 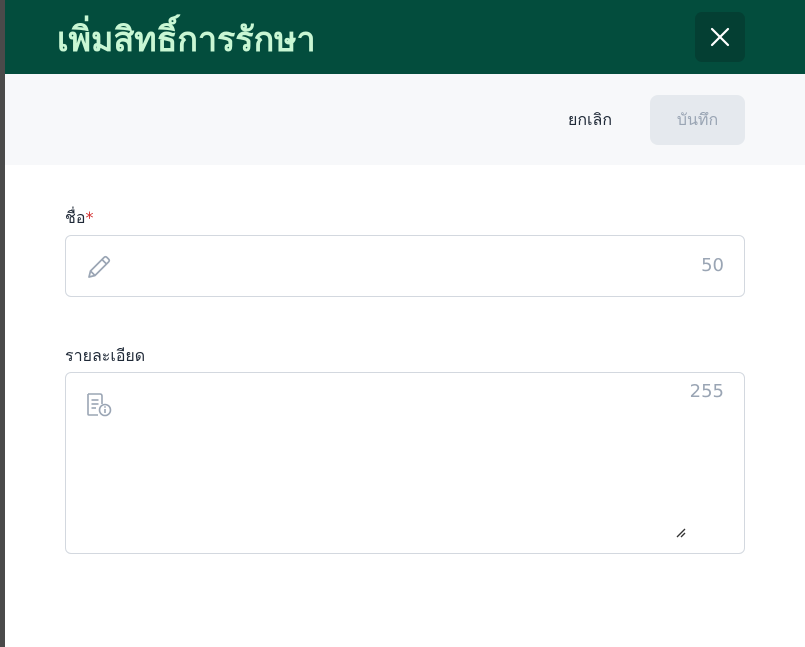 What do you see at coordinates (89, 217) in the screenshot?
I see `required-mark: *` at bounding box center [89, 217].